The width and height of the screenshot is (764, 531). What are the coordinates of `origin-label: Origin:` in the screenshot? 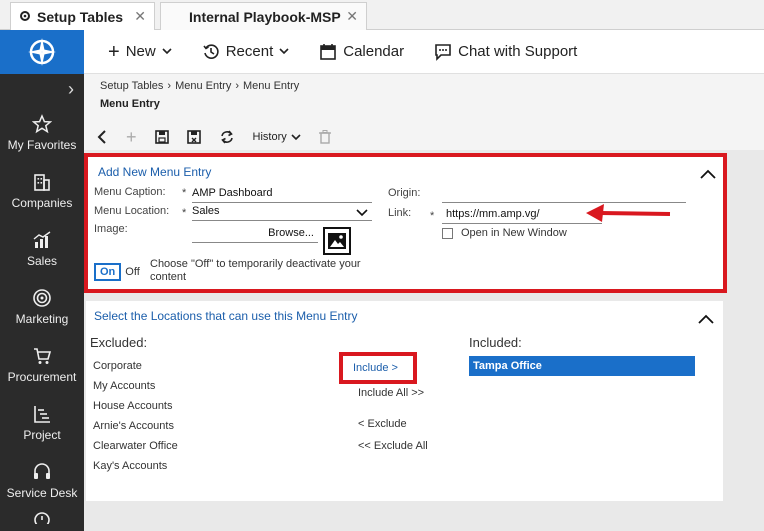 It's located at (404, 193).